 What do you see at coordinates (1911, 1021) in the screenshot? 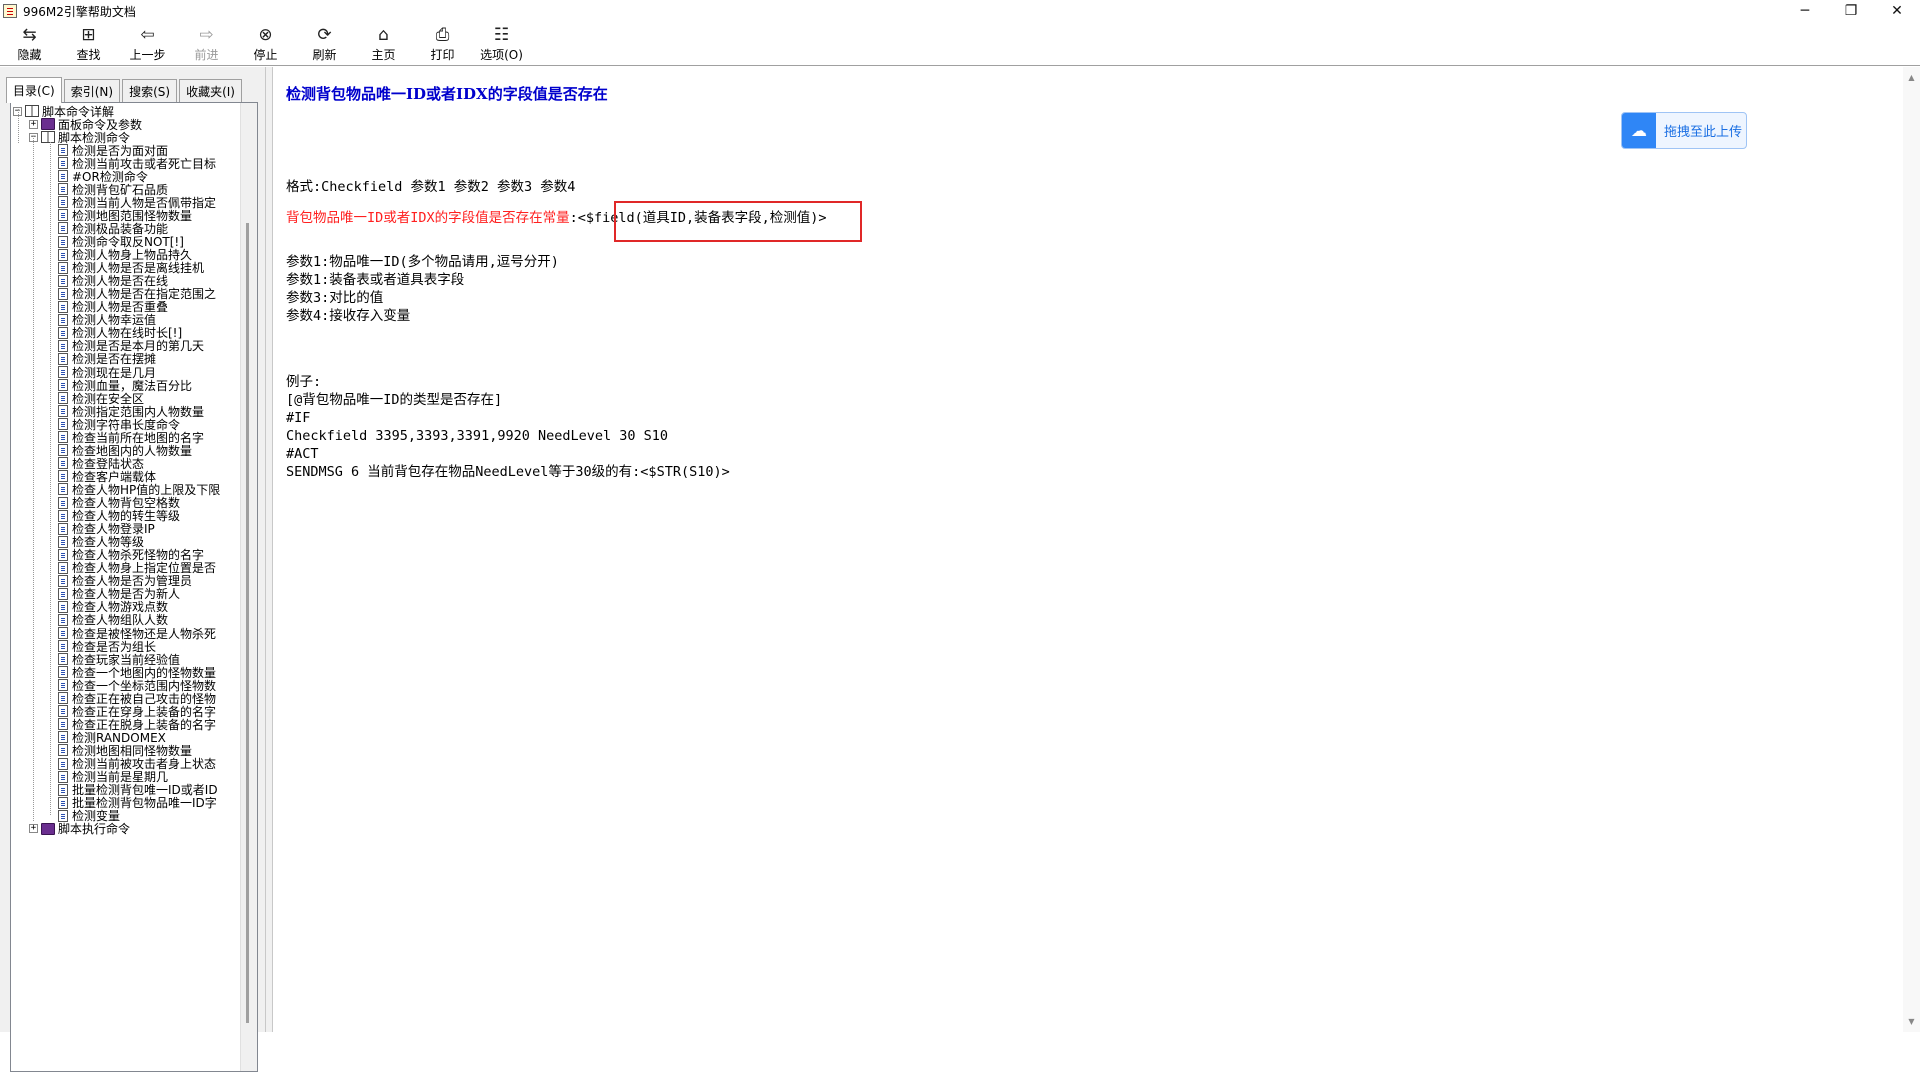
I see `scroll-down-icon: ▼` at bounding box center [1911, 1021].